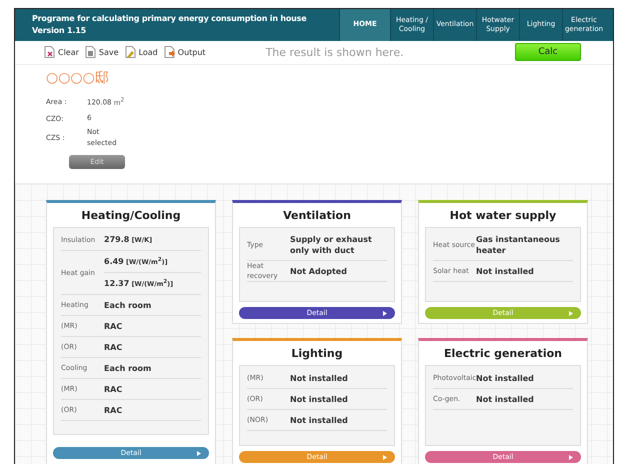 The height and width of the screenshot is (464, 620). I want to click on card-title: Electric generation, so click(503, 354).